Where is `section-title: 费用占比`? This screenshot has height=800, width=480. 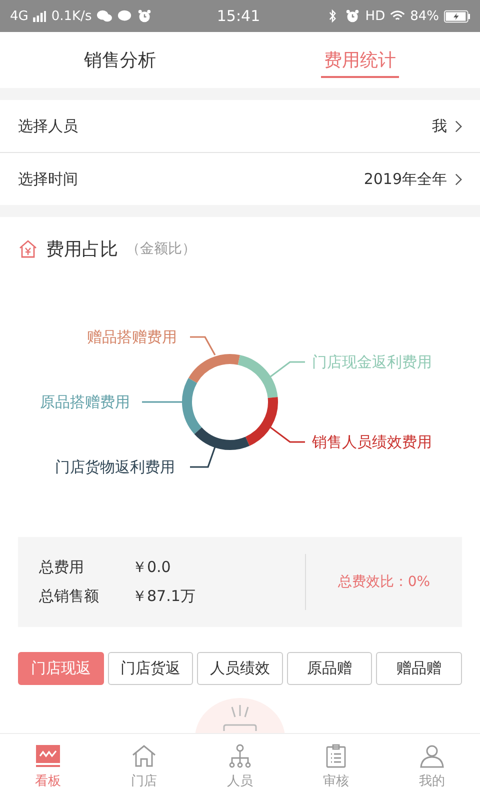
section-title: 费用占比 is located at coordinates (82, 249).